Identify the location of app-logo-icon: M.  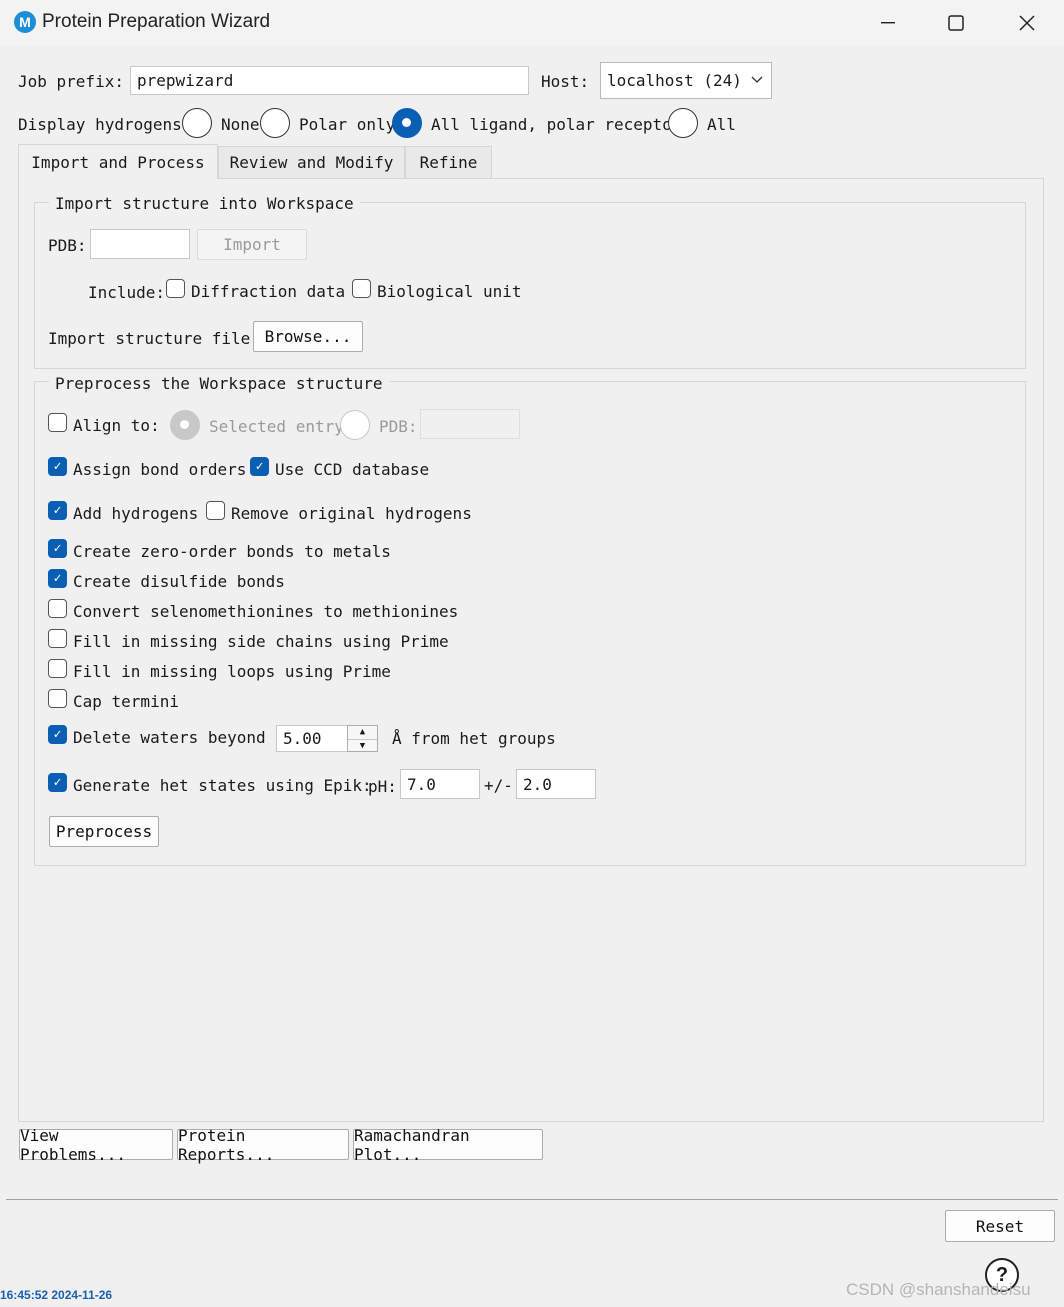
(25, 22).